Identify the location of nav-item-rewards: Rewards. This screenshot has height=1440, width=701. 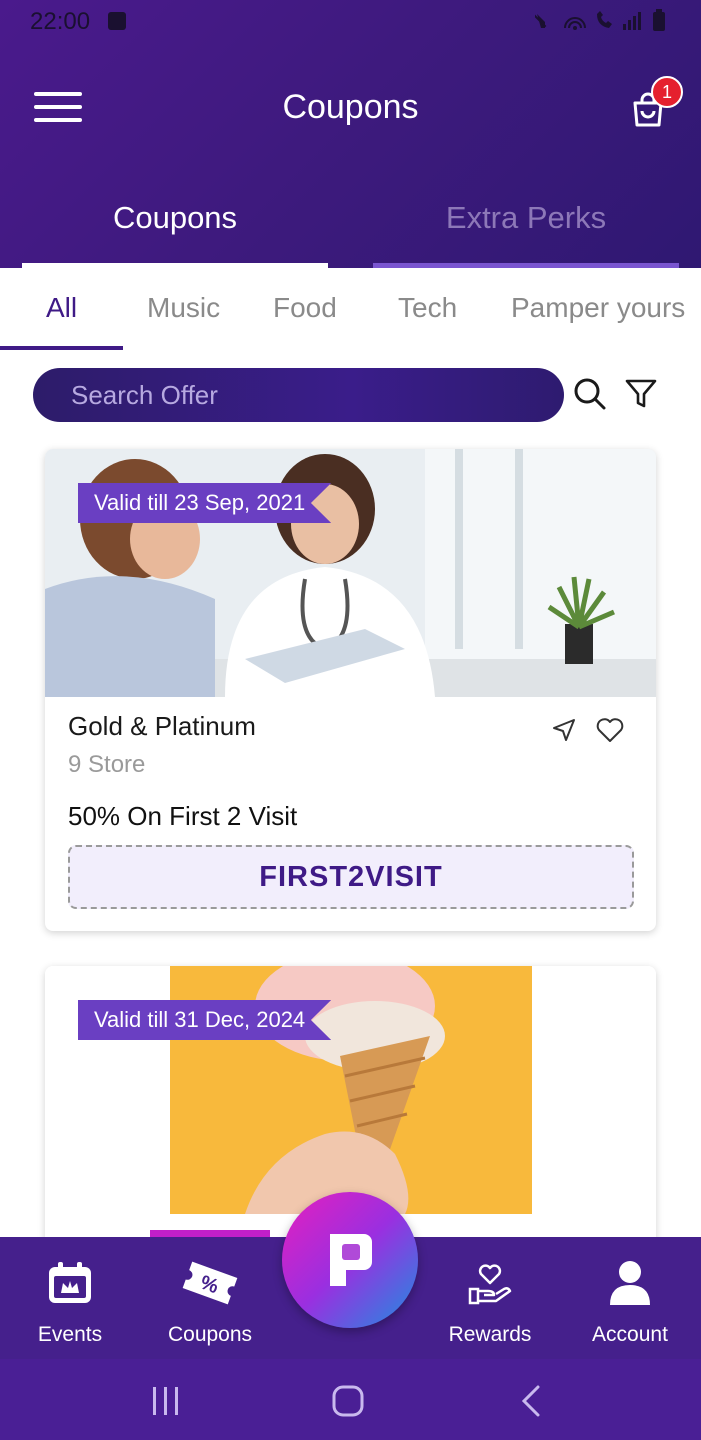
(490, 1298).